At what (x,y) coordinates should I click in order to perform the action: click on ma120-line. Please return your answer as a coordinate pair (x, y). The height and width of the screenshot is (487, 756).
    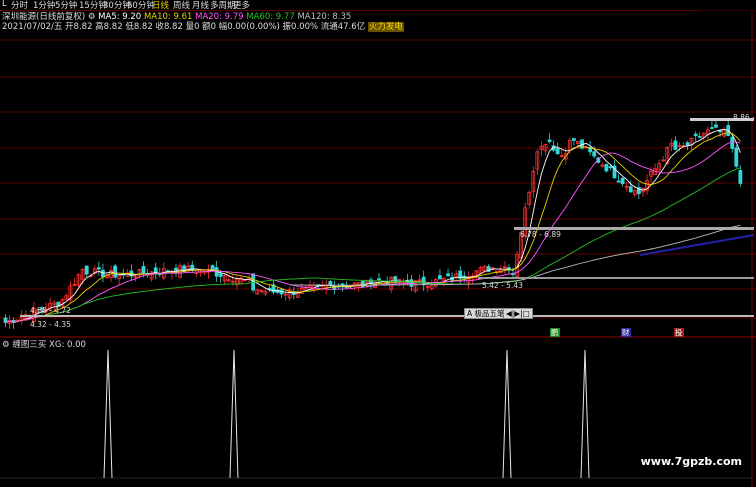
    Looking at the image, I should click on (515, 255).